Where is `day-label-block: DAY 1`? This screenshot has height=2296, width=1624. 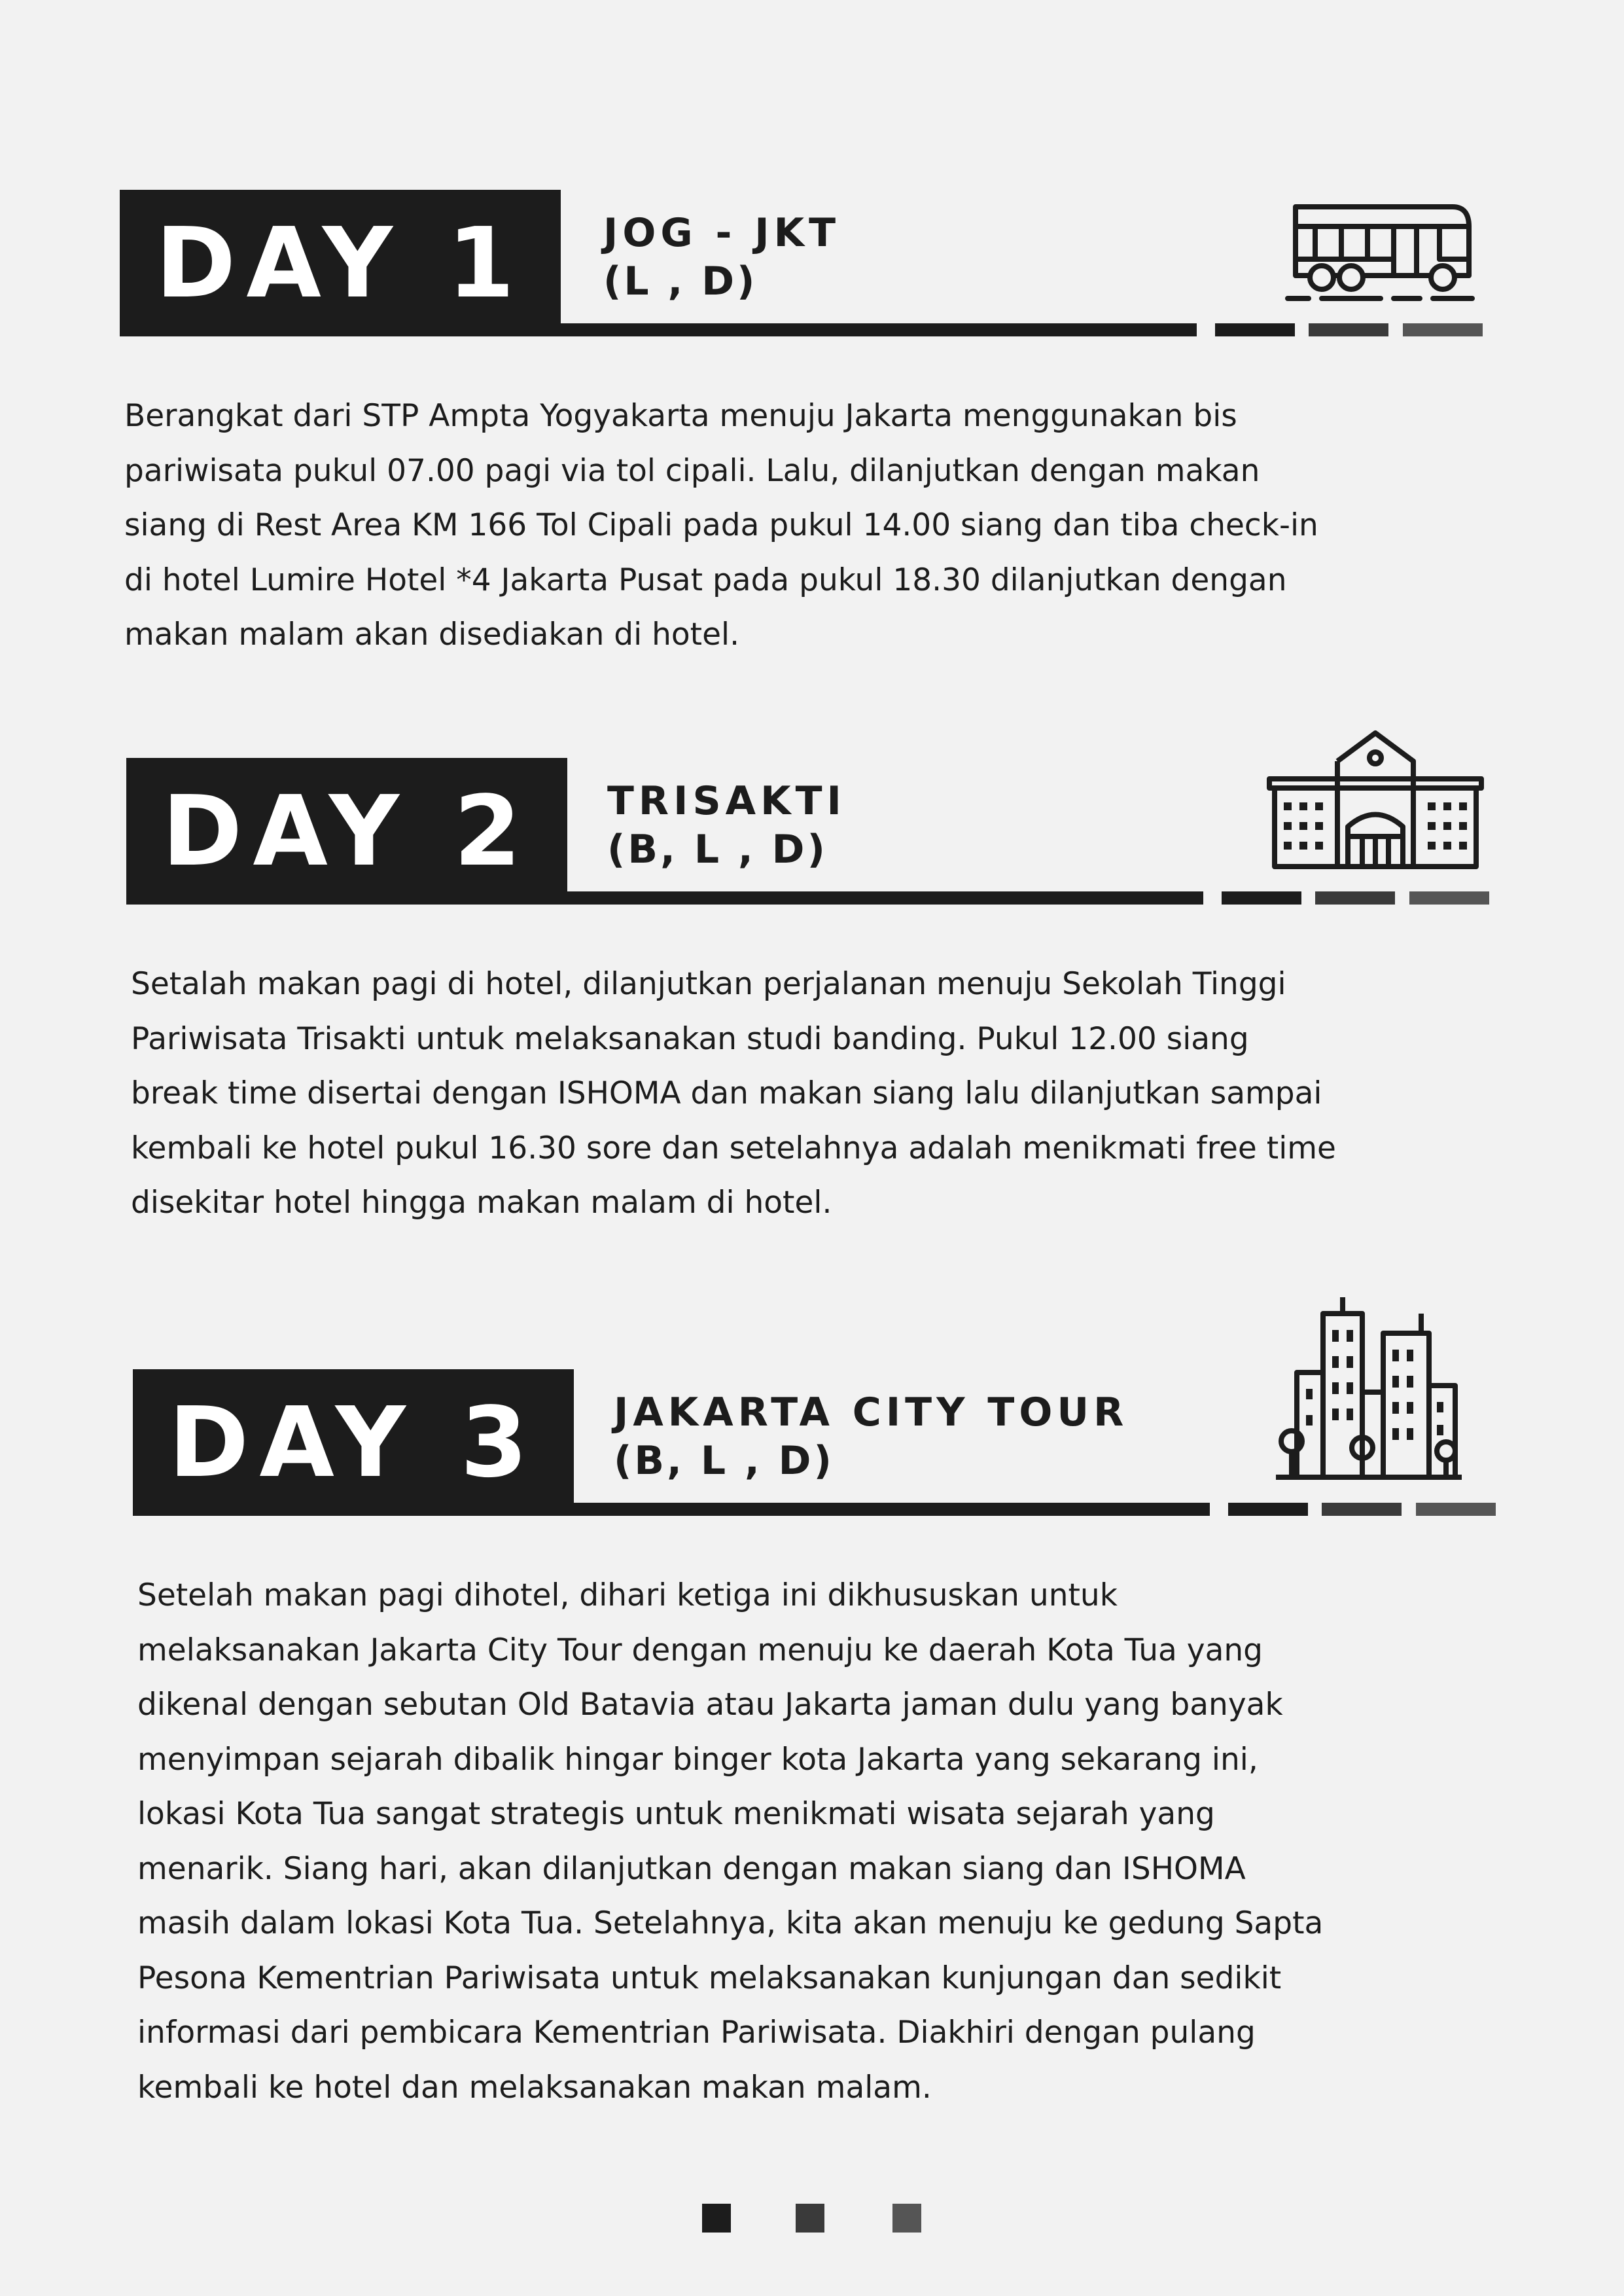 day-label-block: DAY 1 is located at coordinates (340, 263).